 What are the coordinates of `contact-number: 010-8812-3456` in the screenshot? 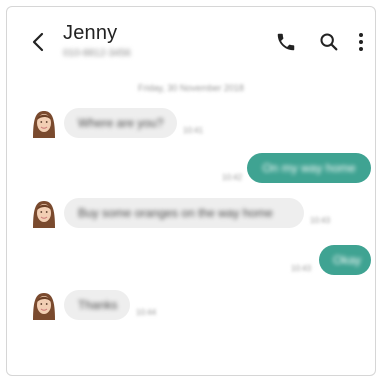 It's located at (97, 53).